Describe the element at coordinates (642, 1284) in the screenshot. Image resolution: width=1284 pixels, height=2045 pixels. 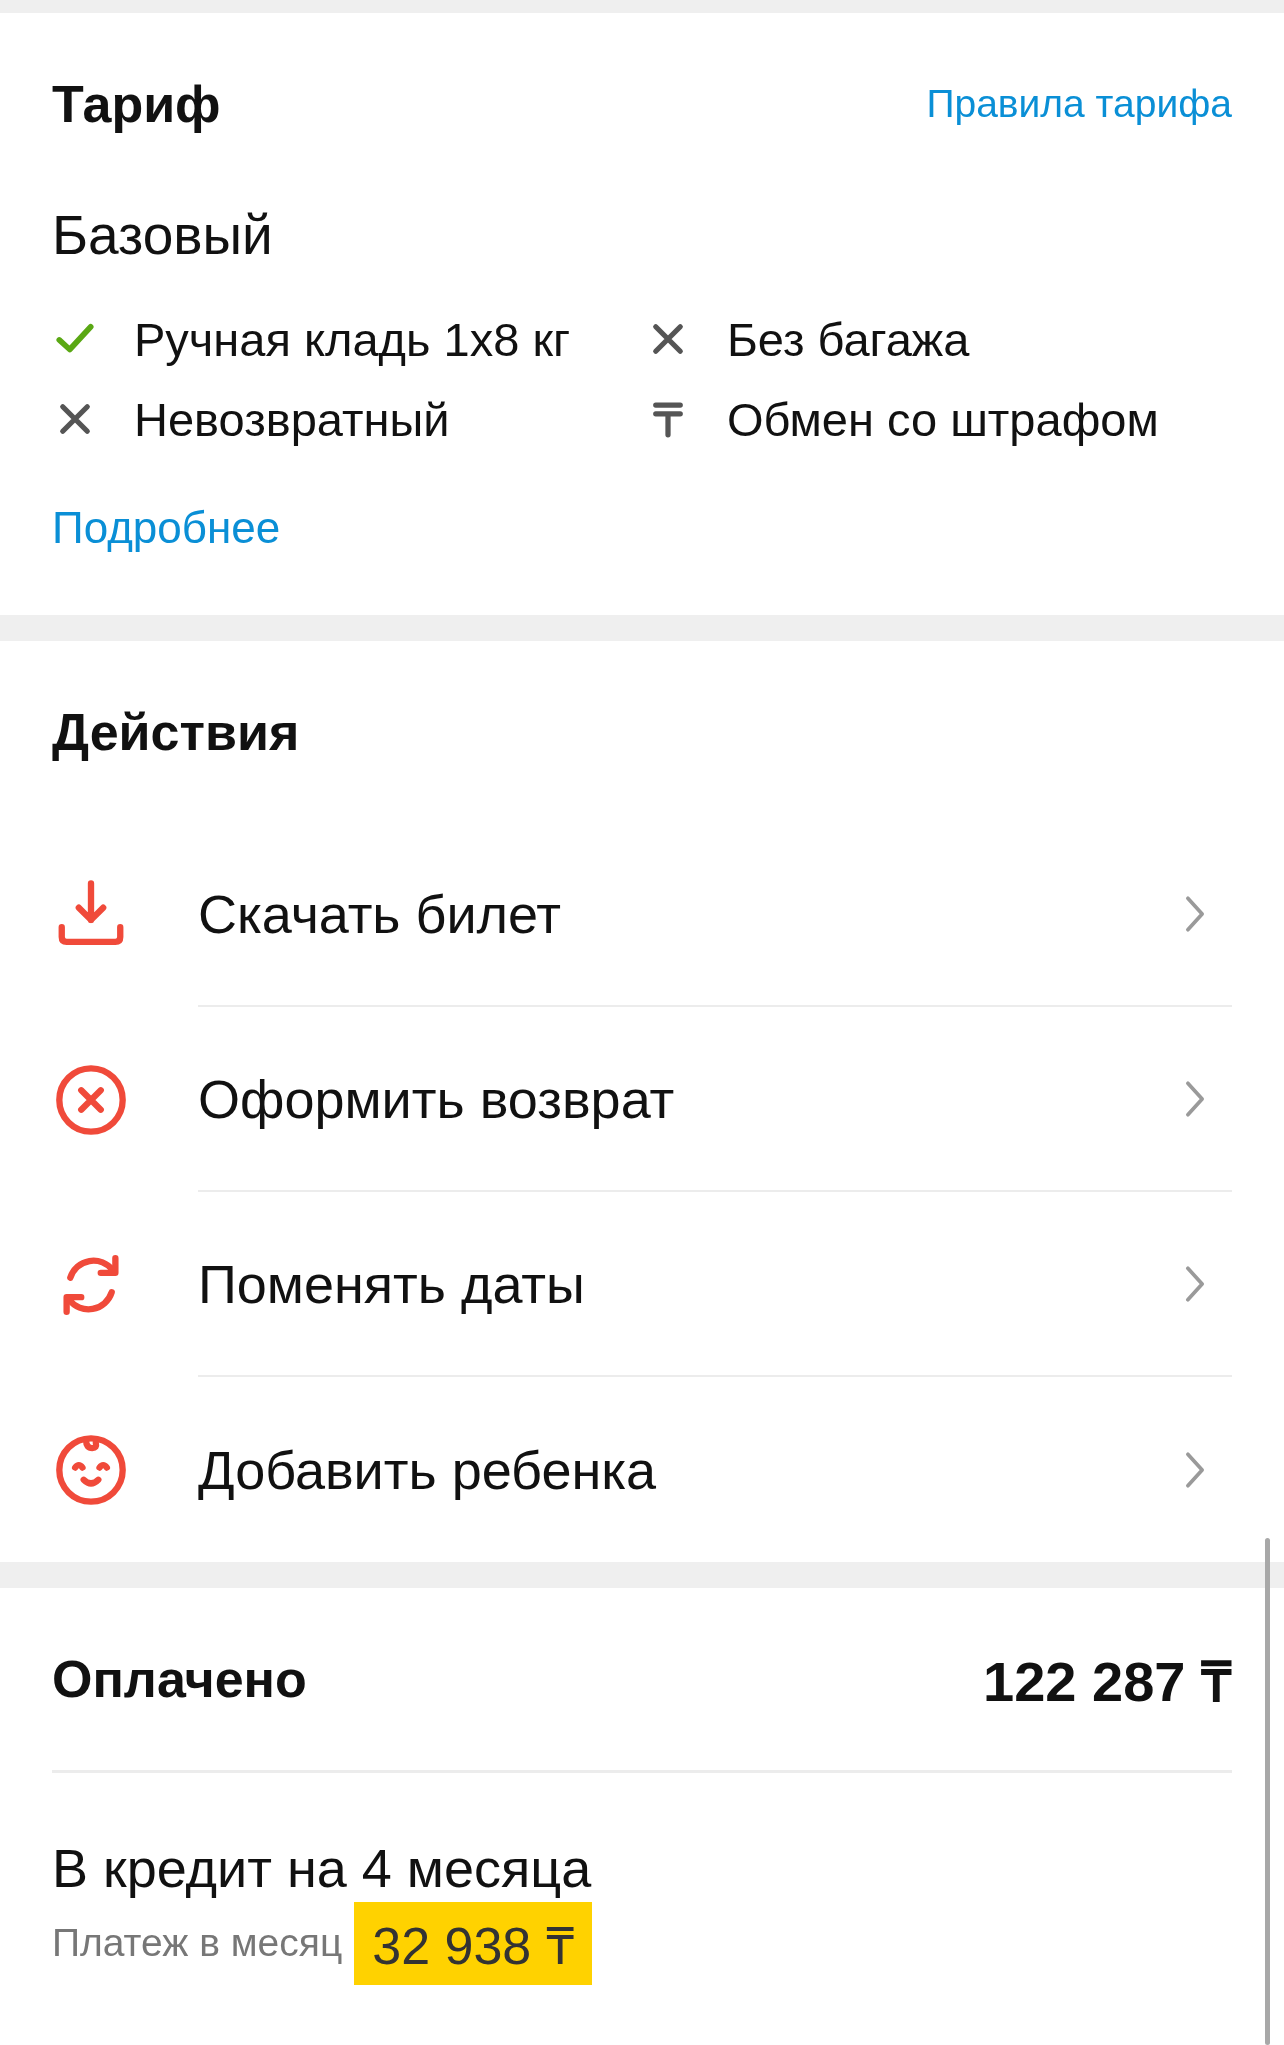
I see `action-item: Поменять даты` at that location.